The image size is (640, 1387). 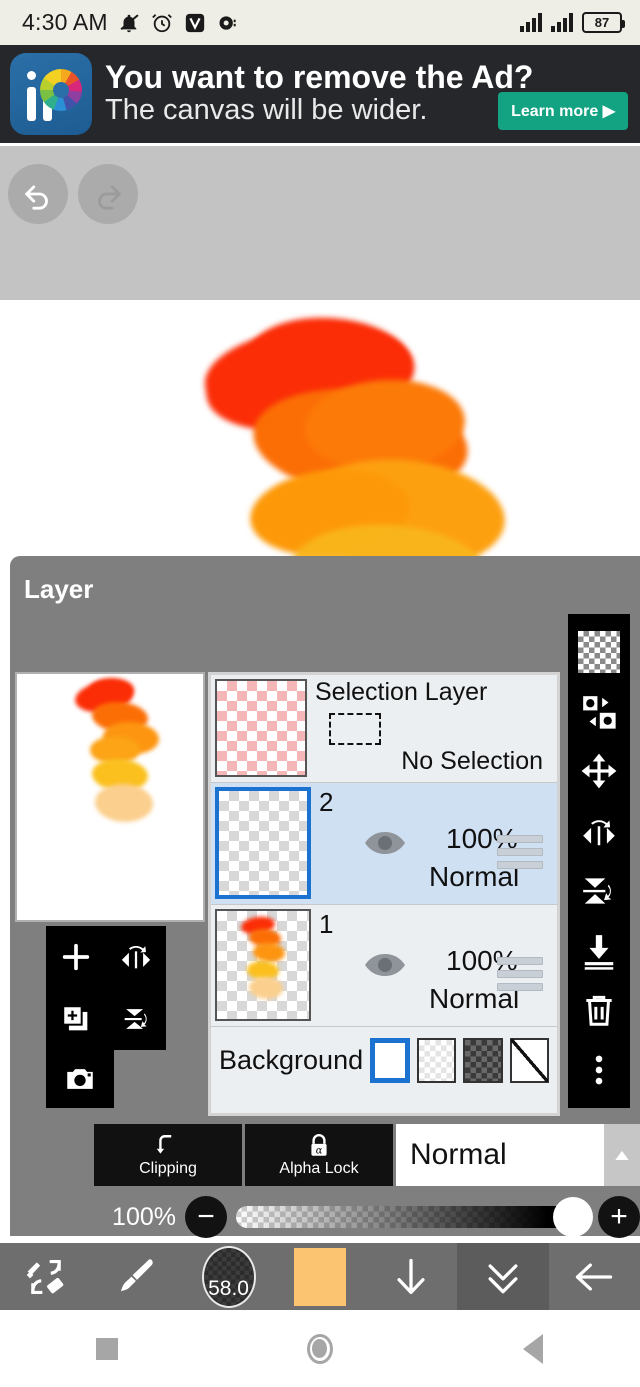 I want to click on battery-level: 87, so click(x=602, y=22).